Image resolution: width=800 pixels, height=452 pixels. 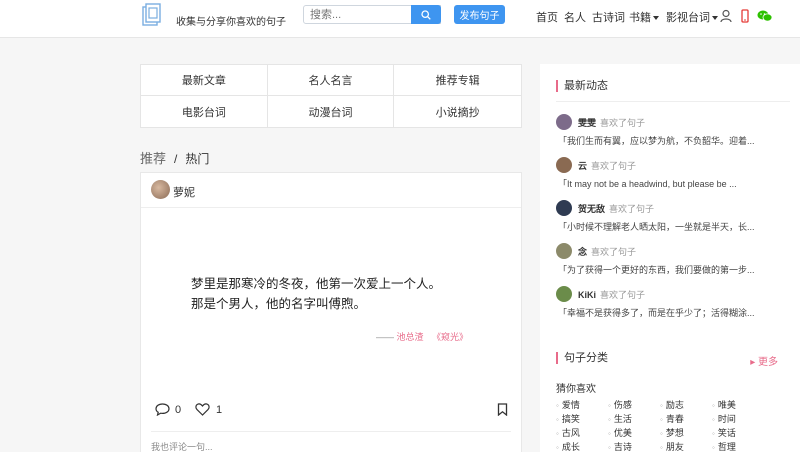 I want to click on divider, so click(x=673, y=101).